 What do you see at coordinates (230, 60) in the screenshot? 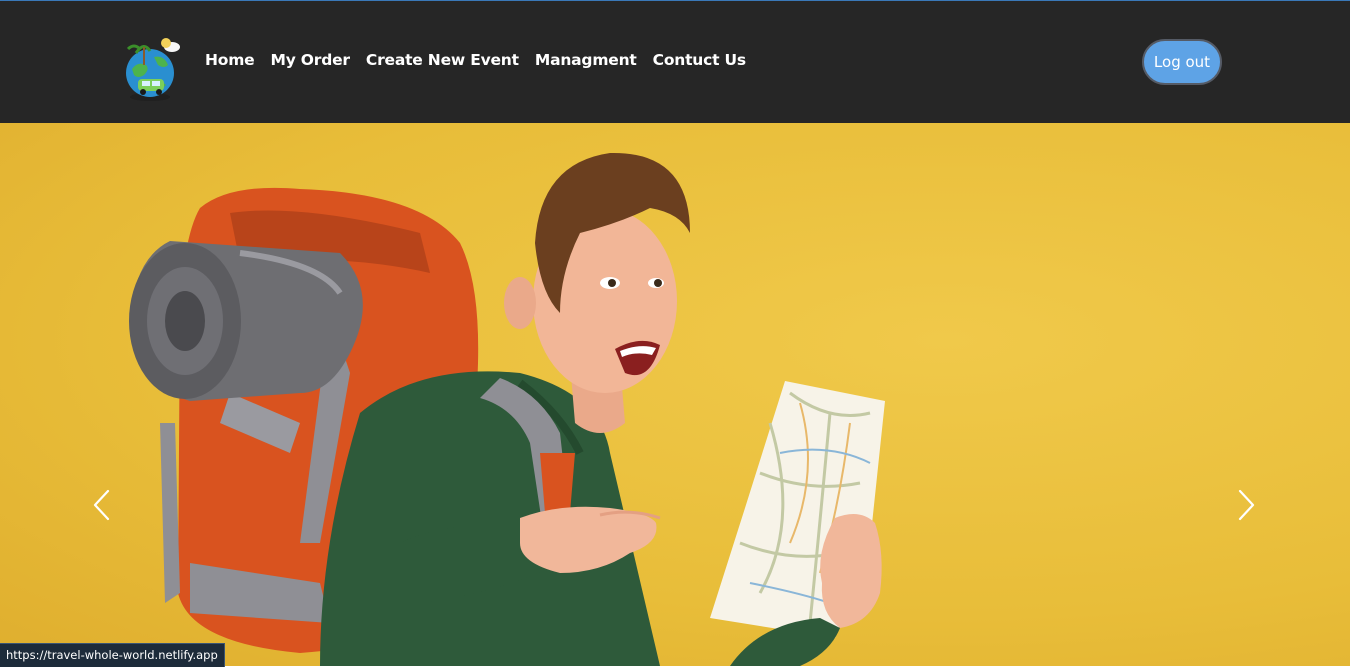
I see `nav-link-home: Home` at bounding box center [230, 60].